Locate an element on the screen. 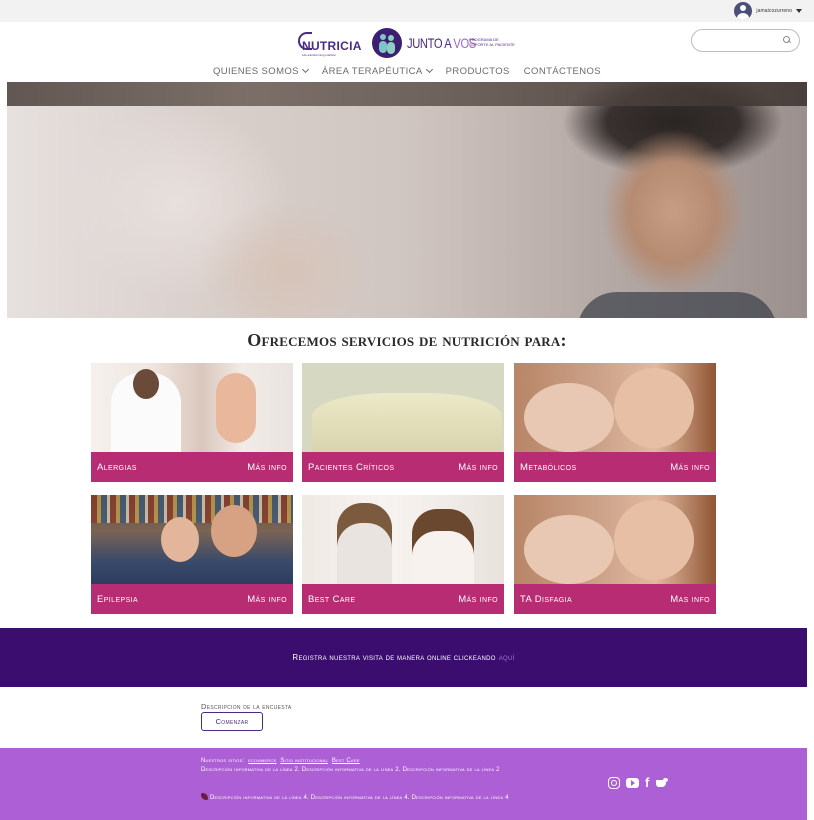 The image size is (814, 820). nutricia-logo-text: NUTRICIA is located at coordinates (332, 46).